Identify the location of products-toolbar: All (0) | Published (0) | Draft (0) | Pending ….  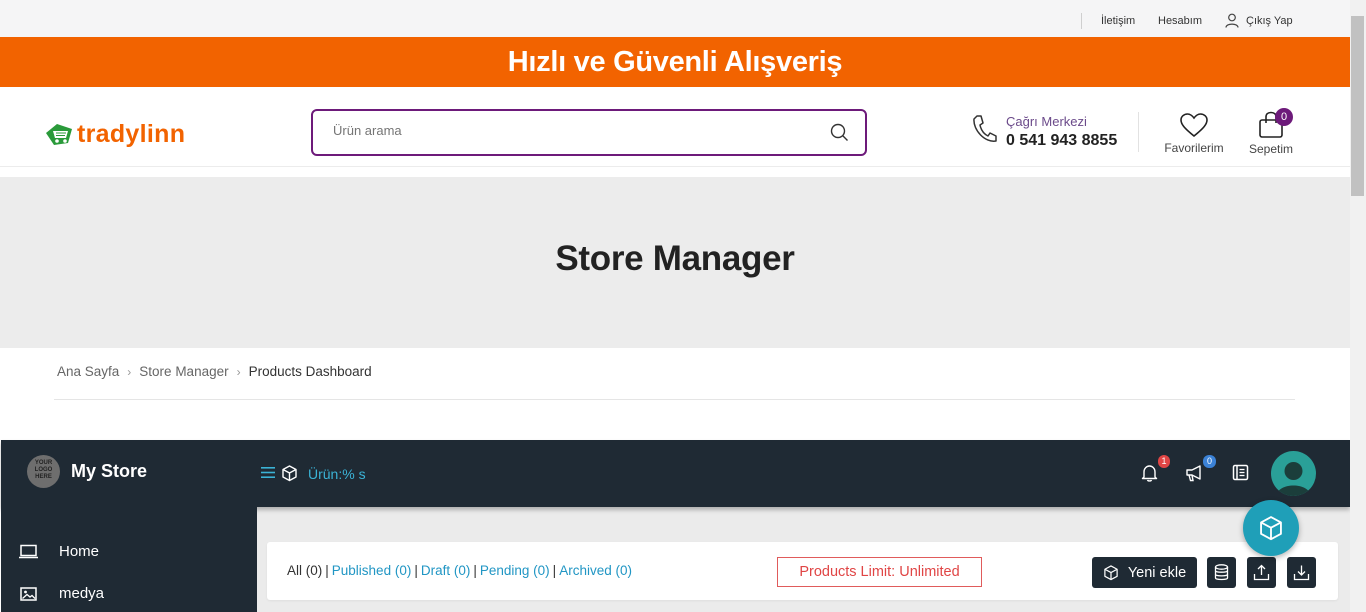
(802, 571).